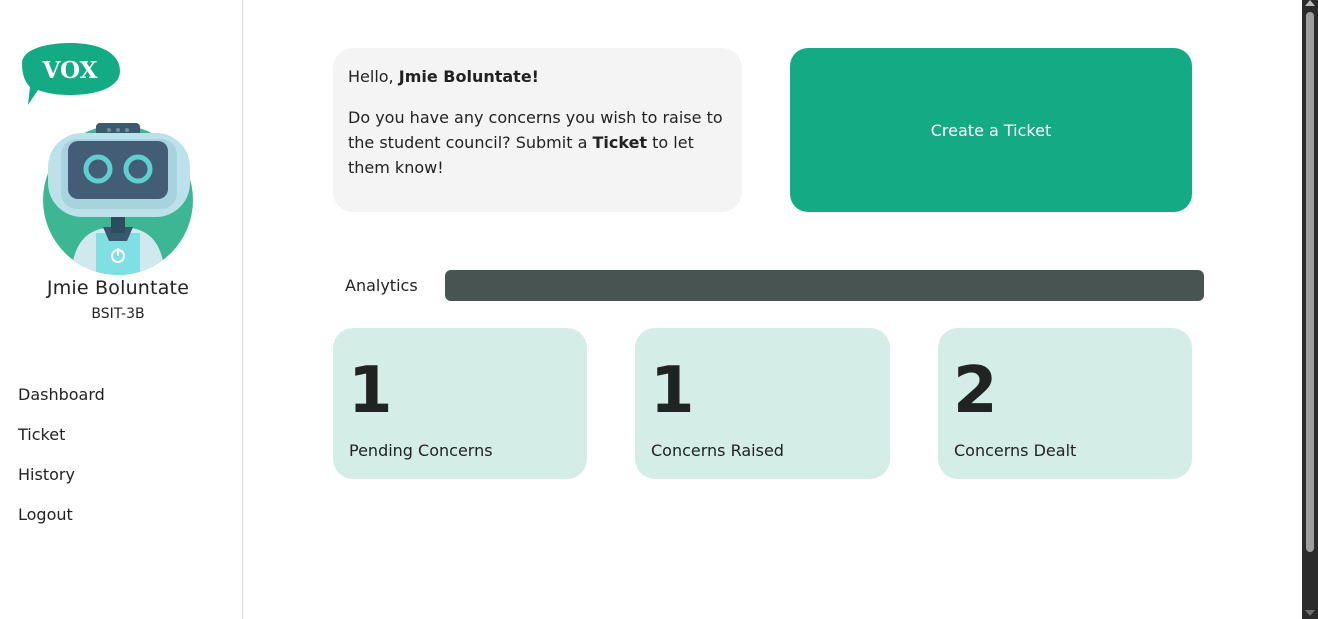  I want to click on stat-card-concerns-dealt: 2 Concerns Dealt, so click(1065, 403).